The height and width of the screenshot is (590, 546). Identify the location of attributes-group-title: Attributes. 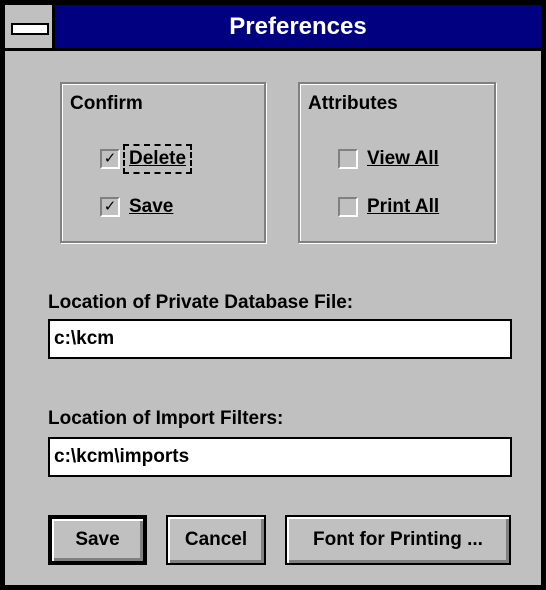
(353, 103).